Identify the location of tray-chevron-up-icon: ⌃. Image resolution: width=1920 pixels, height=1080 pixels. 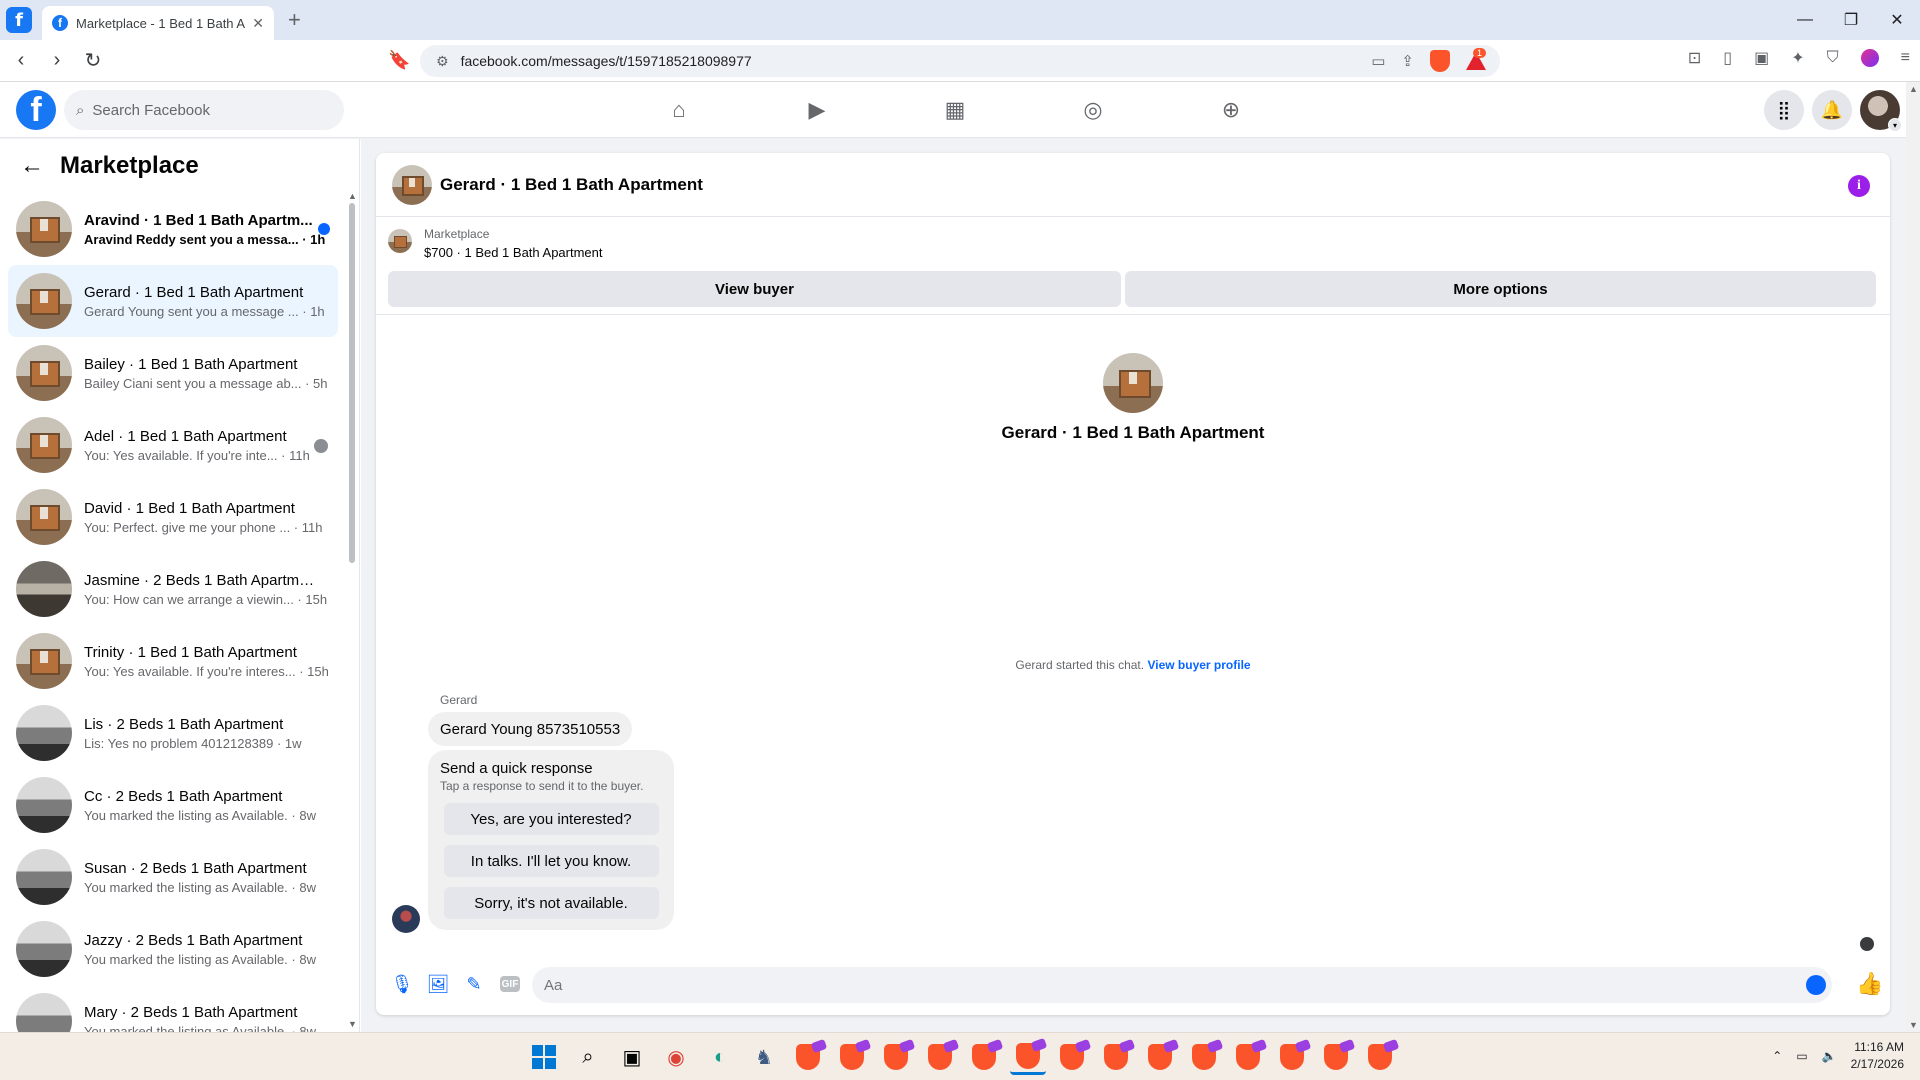
(1777, 1056).